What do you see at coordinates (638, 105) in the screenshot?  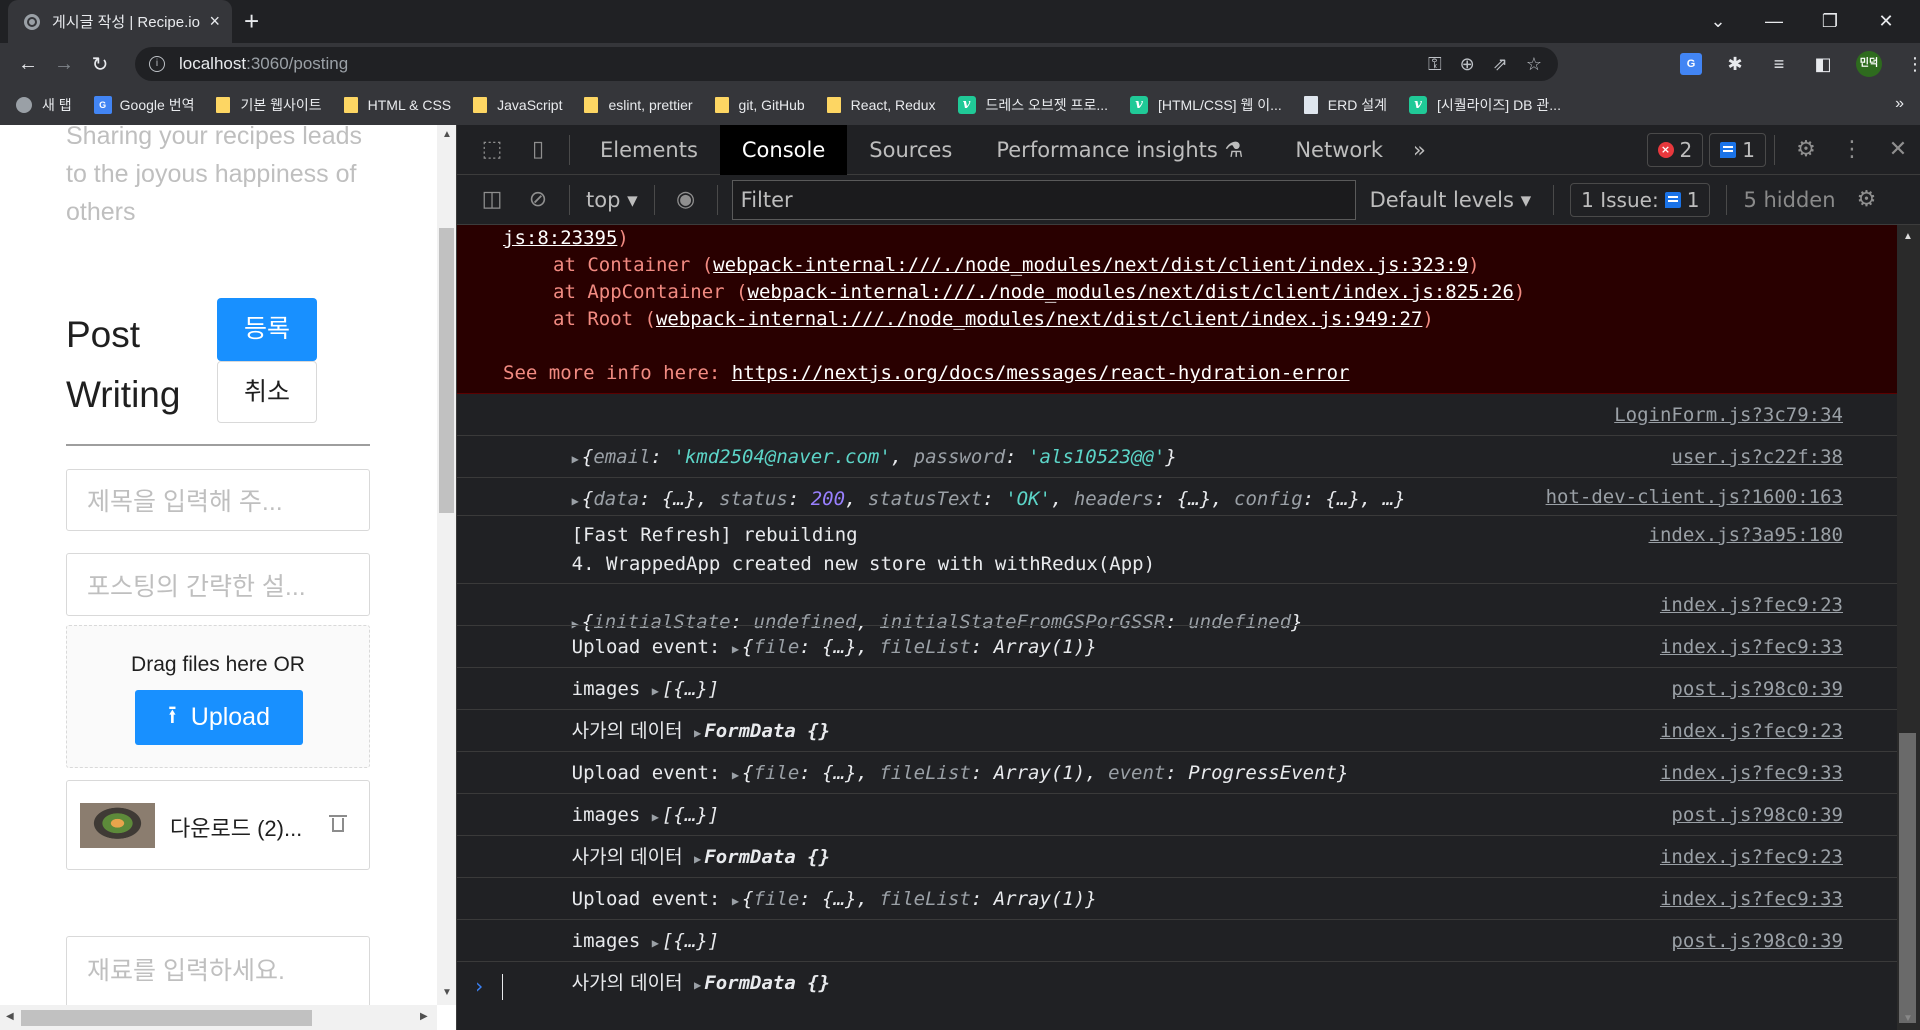 I see `bookmark-folder: eslint, prettier` at bounding box center [638, 105].